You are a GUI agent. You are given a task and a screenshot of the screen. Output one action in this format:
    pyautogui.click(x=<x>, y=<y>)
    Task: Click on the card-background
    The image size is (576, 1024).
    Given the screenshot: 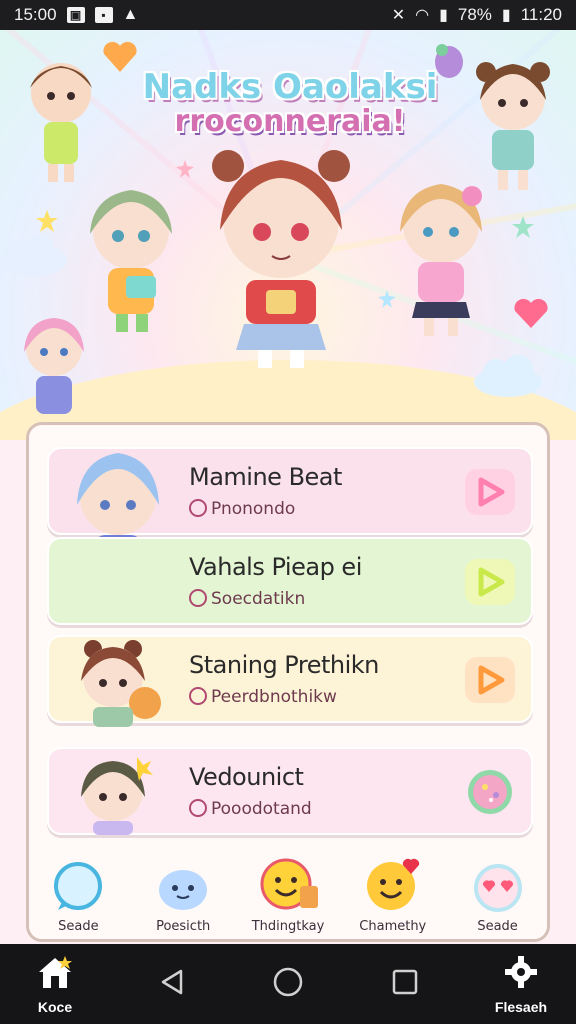 What is the action you would take?
    pyautogui.click(x=290, y=581)
    